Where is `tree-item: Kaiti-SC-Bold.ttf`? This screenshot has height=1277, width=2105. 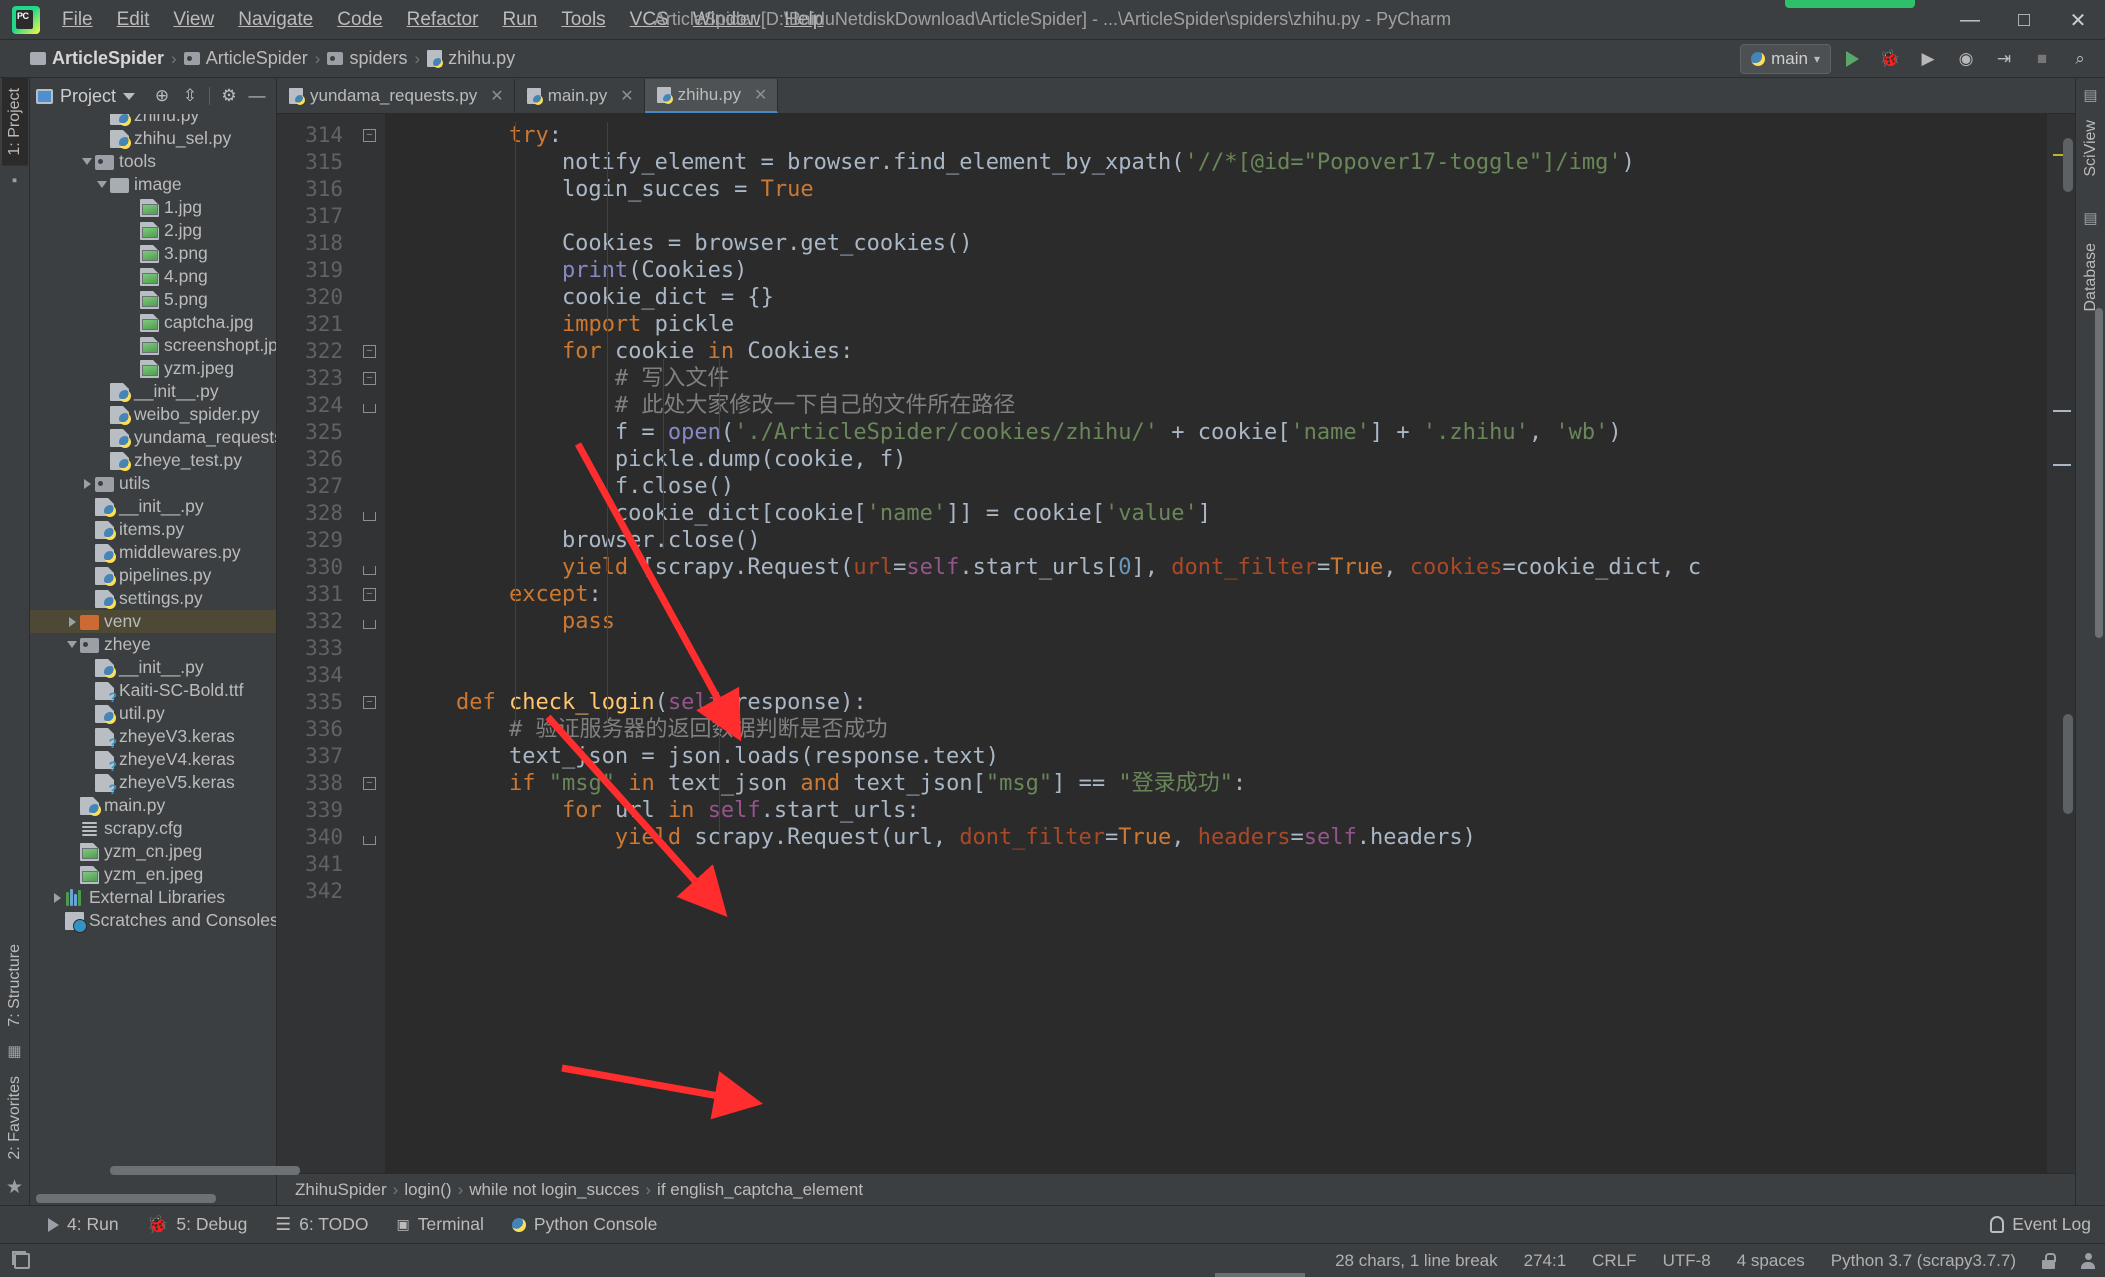 tree-item: Kaiti-SC-Bold.ttf is located at coordinates (153, 691).